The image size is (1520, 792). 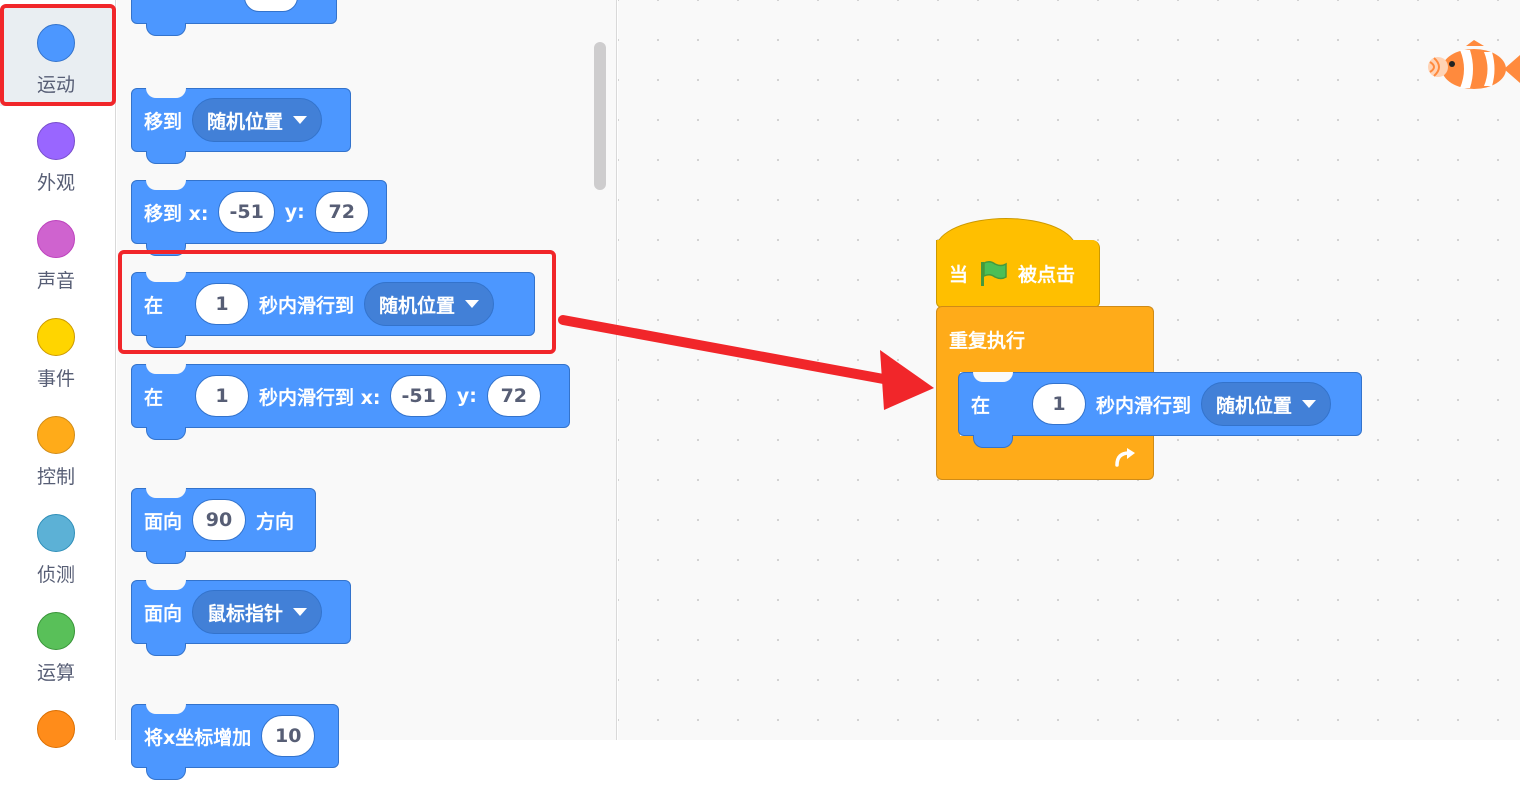 I want to click on category-control: 控制, so click(x=56, y=449).